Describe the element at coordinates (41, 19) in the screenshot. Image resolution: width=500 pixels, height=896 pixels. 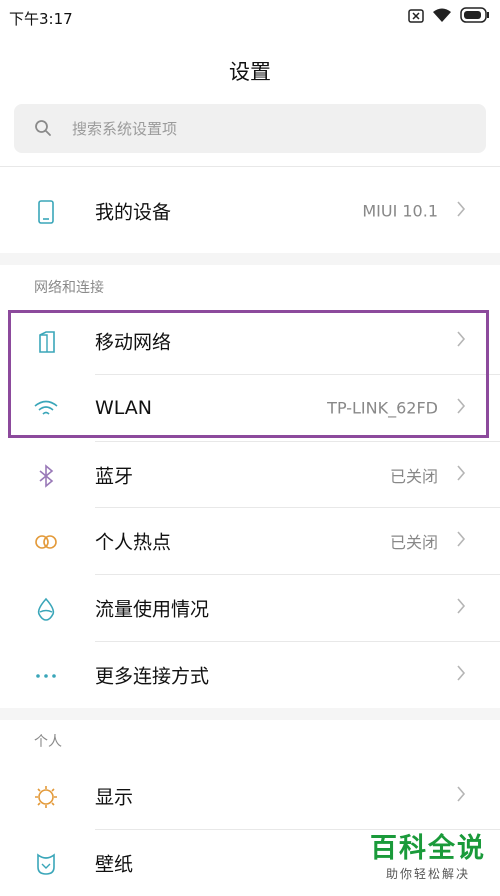
I see `status-time: 下午3:17` at that location.